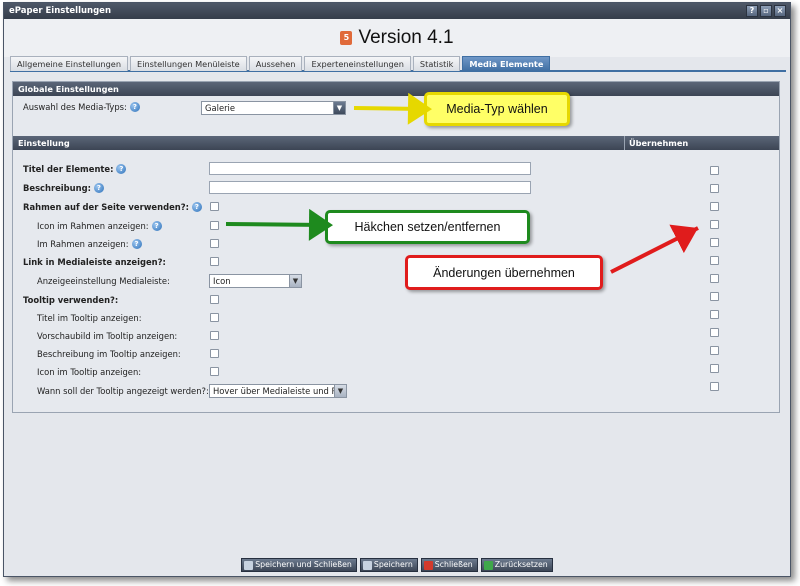 The image size is (800, 586). I want to click on row-link-medialeiste: Link in Medialeiste anzeigen?:, so click(94, 262).